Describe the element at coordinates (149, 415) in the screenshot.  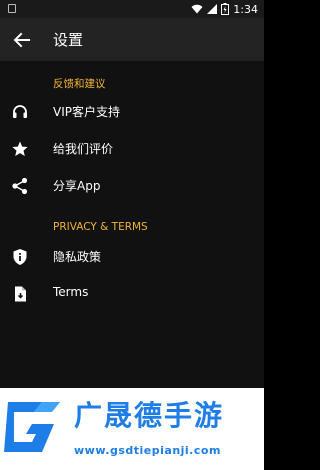
I see `watermark-brand: 广晟德手游` at that location.